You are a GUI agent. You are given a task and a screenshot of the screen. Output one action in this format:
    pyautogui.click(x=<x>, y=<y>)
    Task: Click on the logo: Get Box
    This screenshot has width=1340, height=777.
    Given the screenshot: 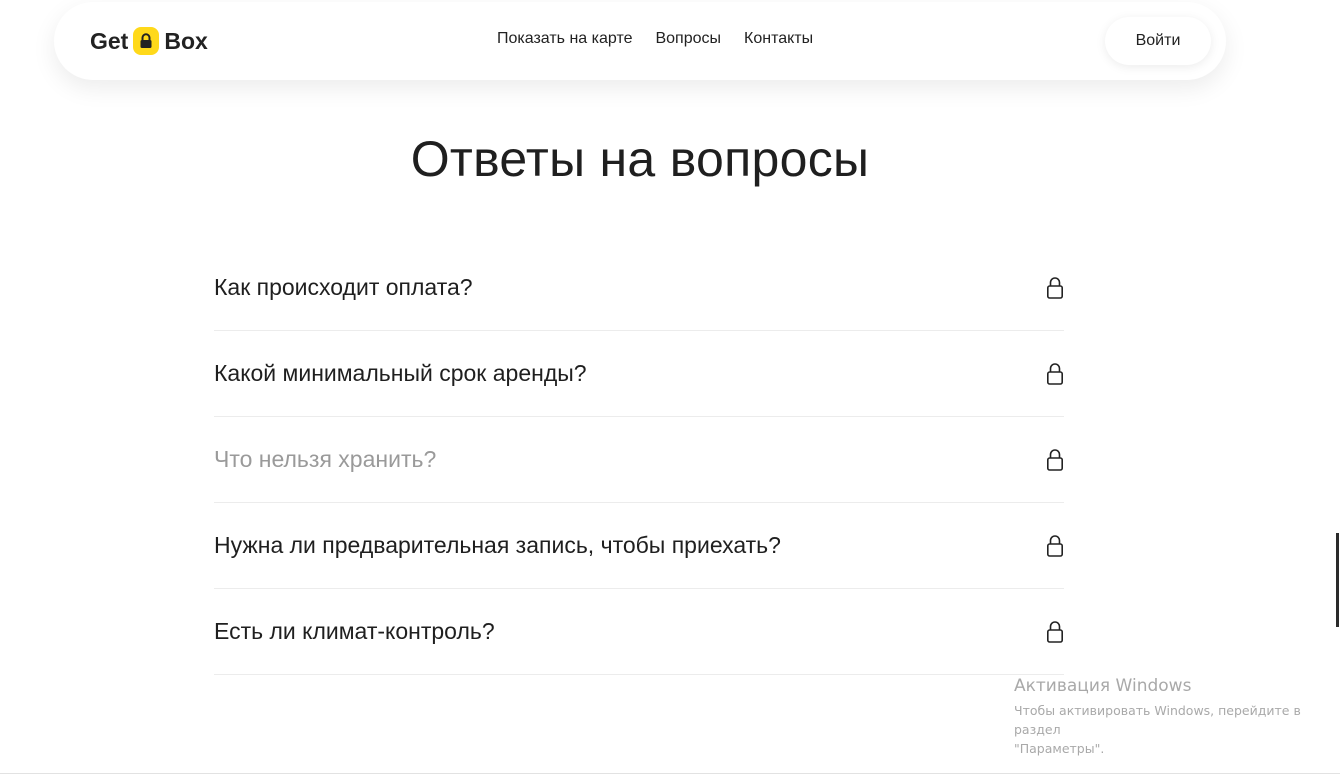 What is the action you would take?
    pyautogui.click(x=149, y=41)
    